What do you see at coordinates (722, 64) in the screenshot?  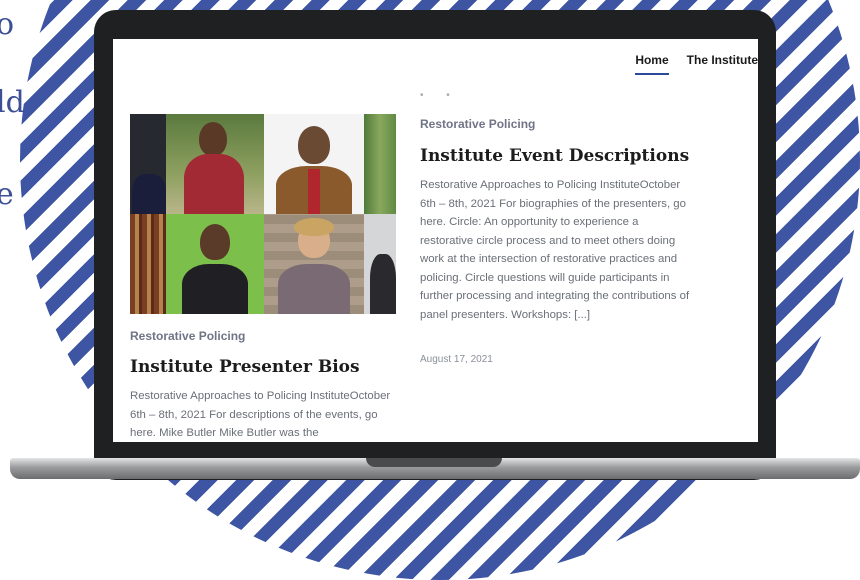 I see `nav-the-institute: The Institute` at bounding box center [722, 64].